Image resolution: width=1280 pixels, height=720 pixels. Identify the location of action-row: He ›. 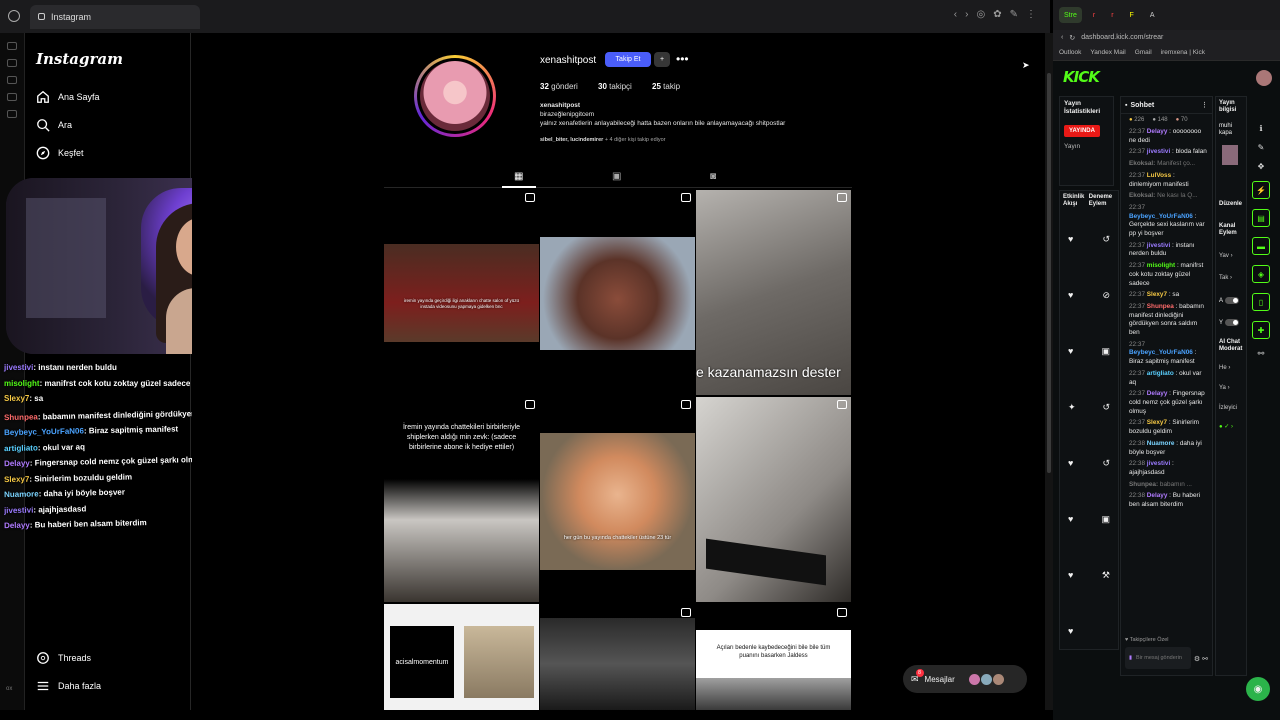
(1224, 368).